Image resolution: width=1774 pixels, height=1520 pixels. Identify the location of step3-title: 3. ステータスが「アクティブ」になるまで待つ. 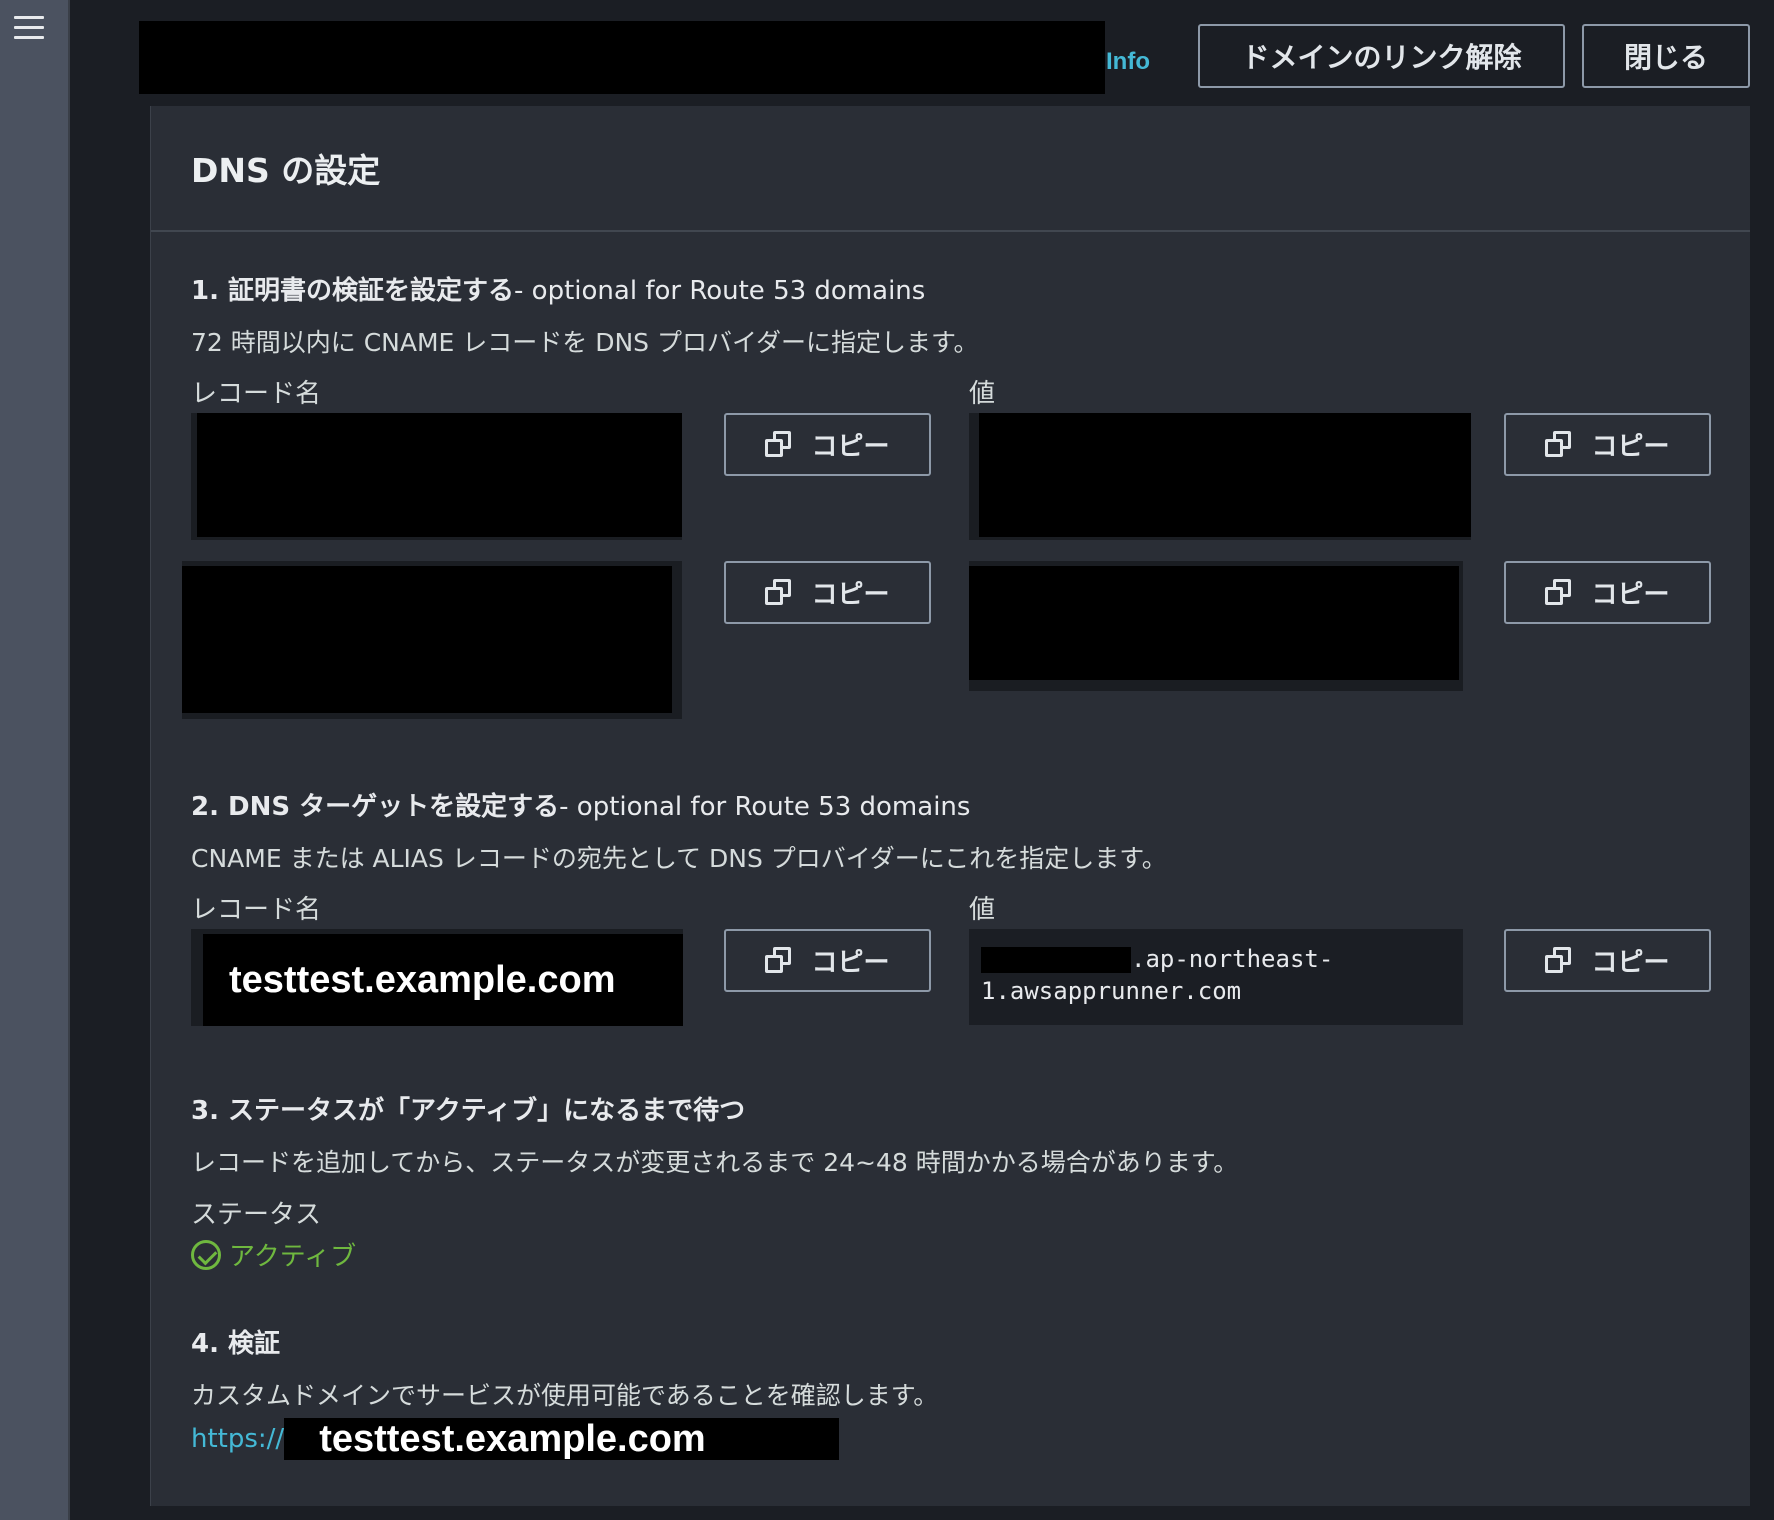
(468, 1111).